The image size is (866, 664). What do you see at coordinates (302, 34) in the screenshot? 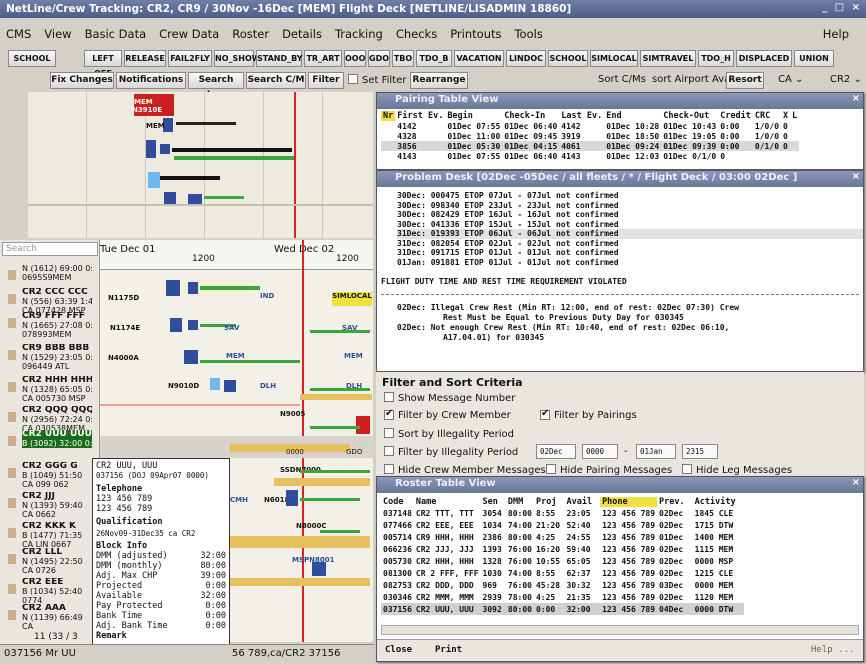
I see `menu-details: Details` at bounding box center [302, 34].